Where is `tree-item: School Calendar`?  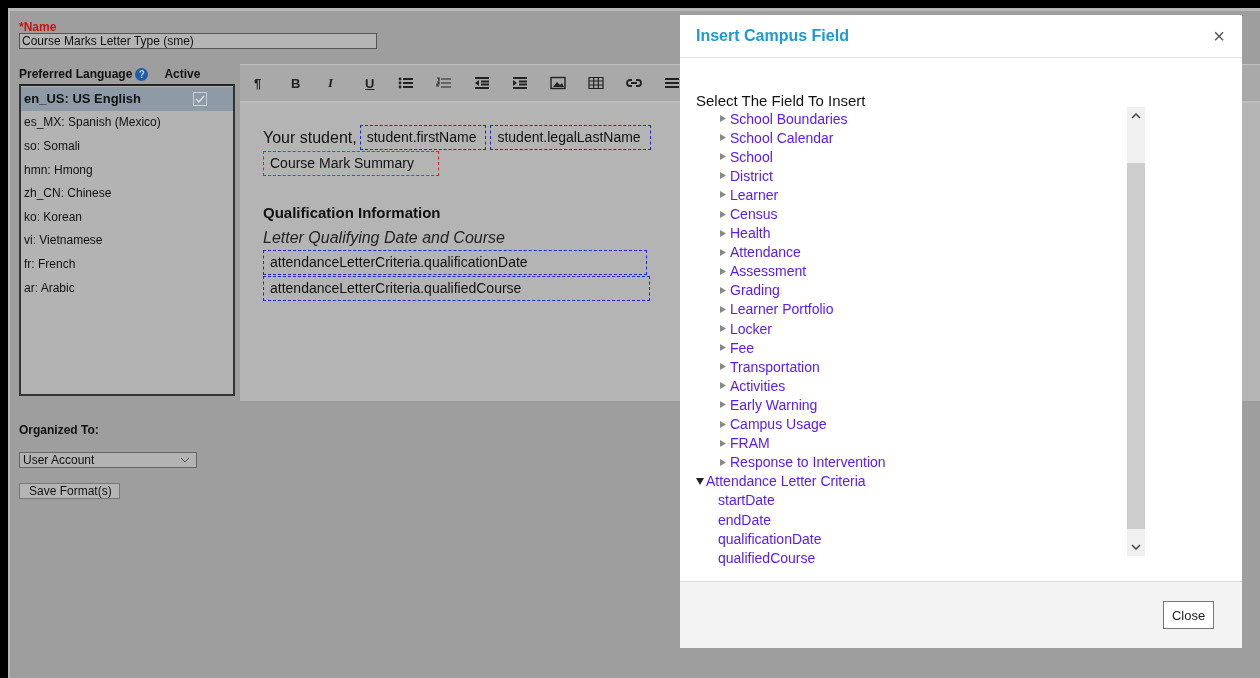 tree-item: School Calendar is located at coordinates (782, 137).